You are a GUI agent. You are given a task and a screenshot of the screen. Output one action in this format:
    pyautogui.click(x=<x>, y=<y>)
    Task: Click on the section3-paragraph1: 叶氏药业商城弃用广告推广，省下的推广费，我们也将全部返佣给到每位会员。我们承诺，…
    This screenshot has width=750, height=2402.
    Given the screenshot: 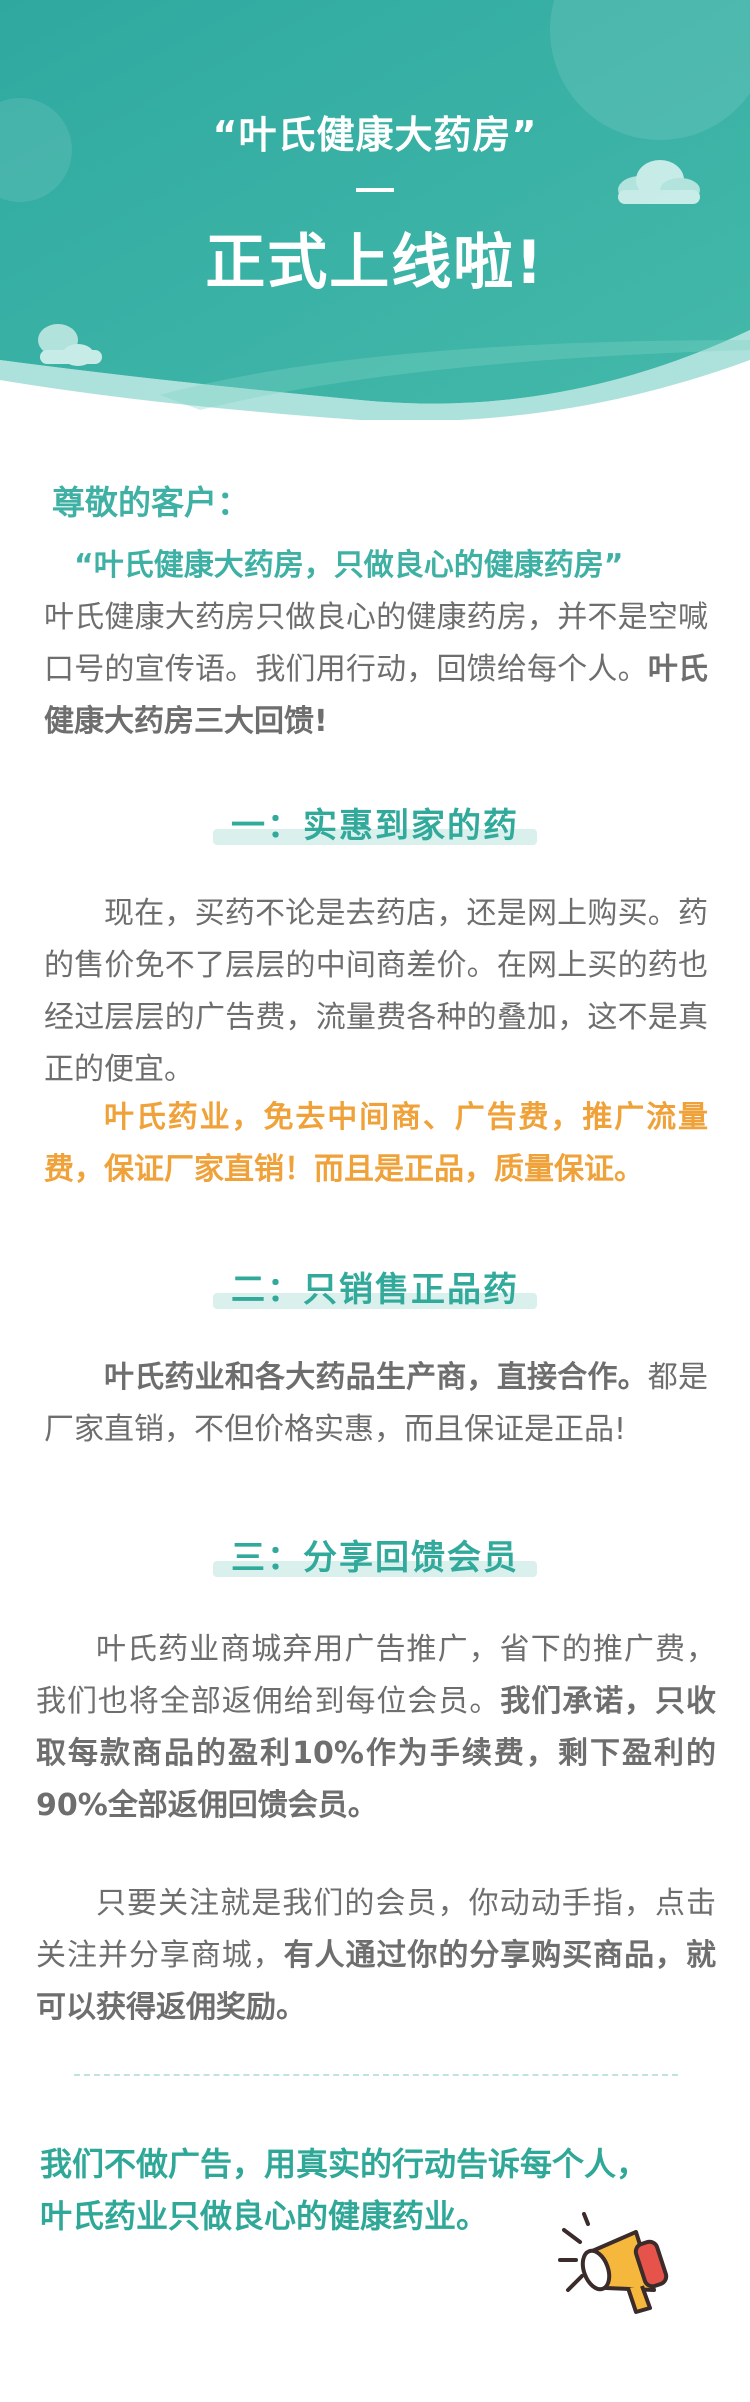 What is the action you would take?
    pyautogui.click(x=376, y=1728)
    